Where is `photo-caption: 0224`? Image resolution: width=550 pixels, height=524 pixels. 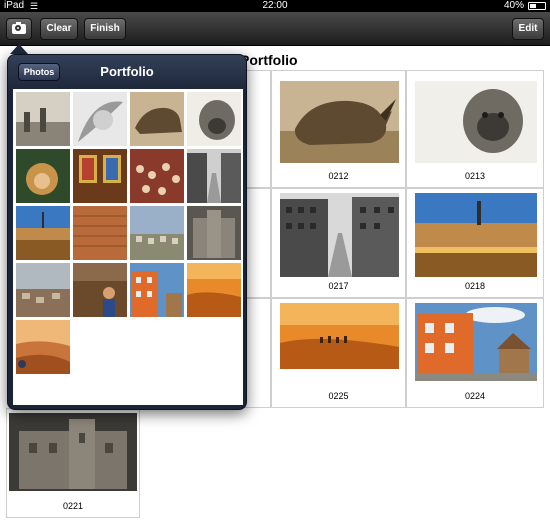 photo-caption: 0224 is located at coordinates (475, 396).